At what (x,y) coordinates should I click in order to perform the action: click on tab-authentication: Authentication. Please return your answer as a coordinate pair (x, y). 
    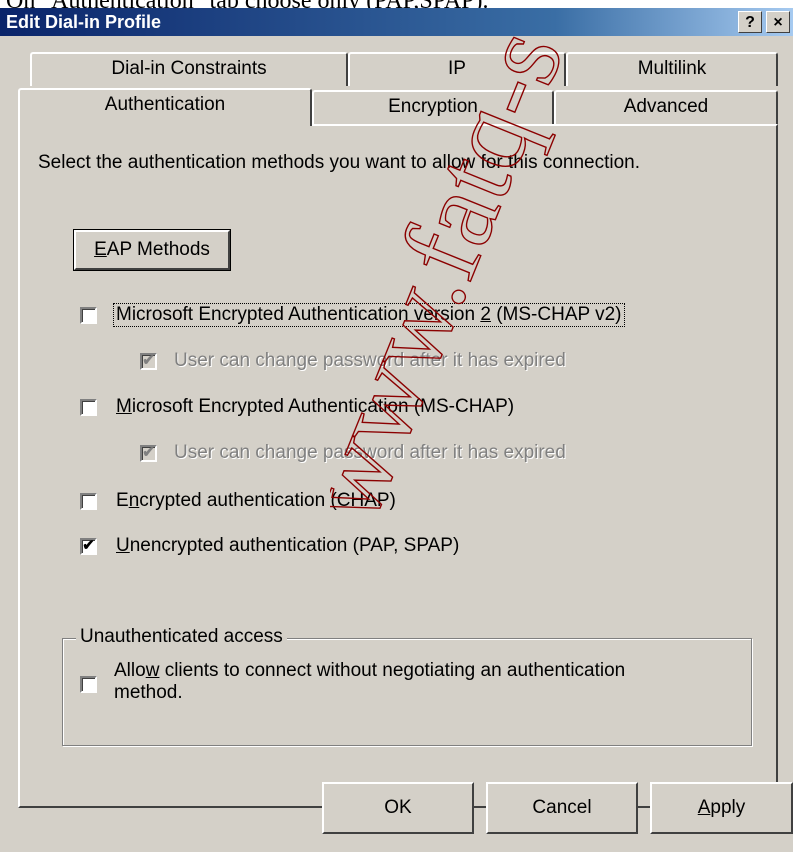
    Looking at the image, I should click on (165, 107).